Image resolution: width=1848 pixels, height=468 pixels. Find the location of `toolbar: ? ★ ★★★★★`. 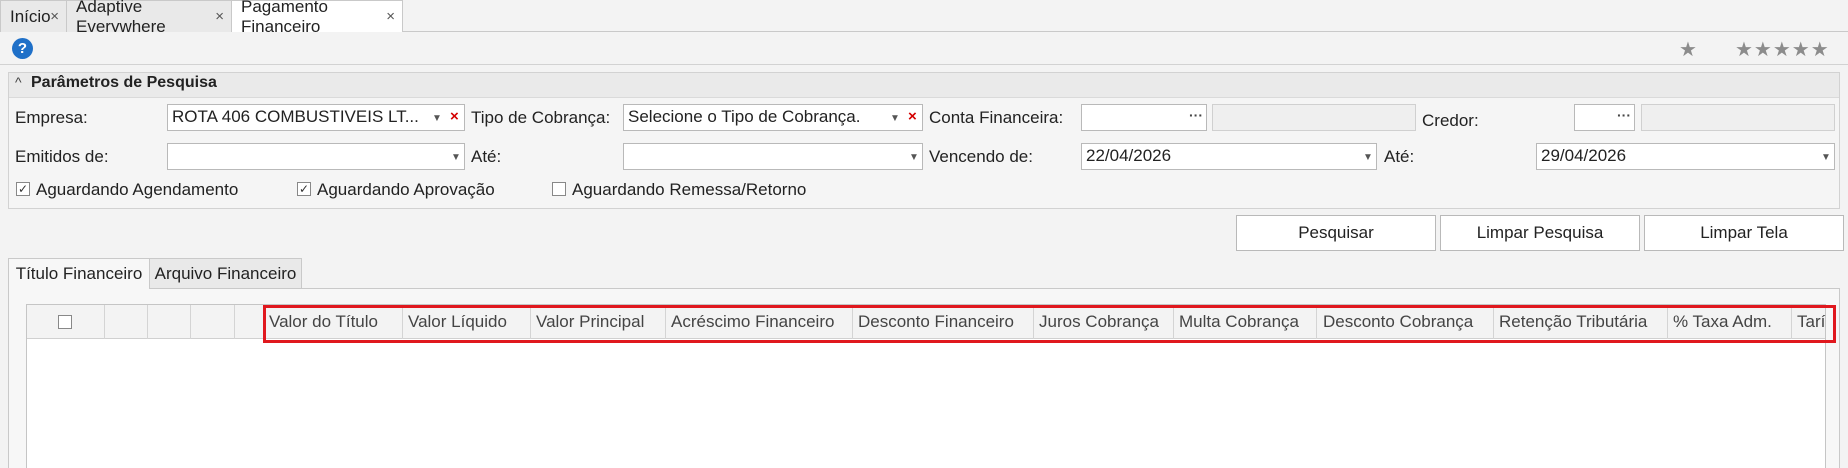

toolbar: ? ★ ★★★★★ is located at coordinates (924, 48).